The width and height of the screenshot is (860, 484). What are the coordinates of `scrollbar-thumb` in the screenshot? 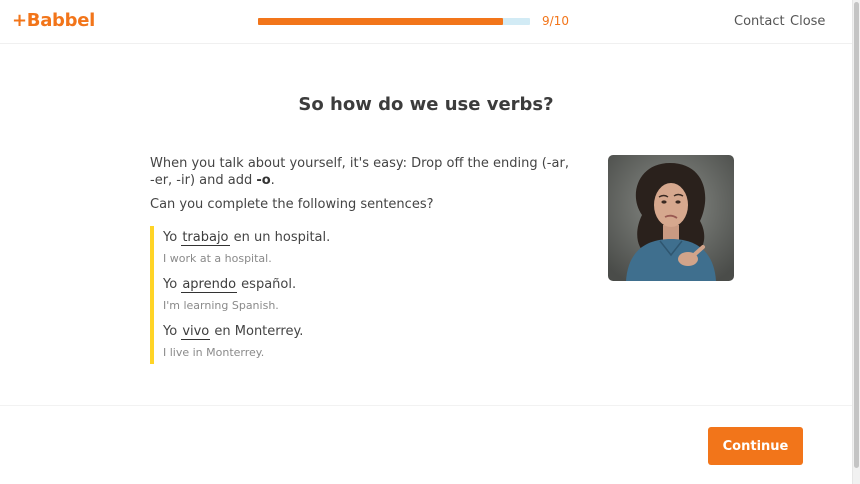 It's located at (856, 235).